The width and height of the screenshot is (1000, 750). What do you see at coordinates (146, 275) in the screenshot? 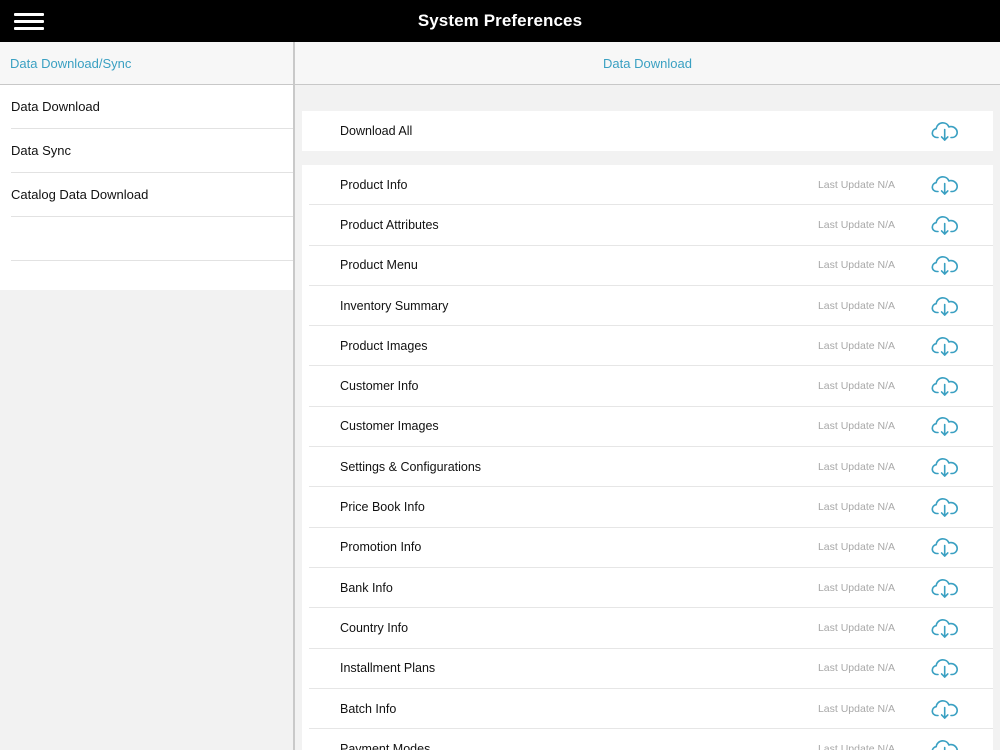
I see `sidebar-list-footer` at bounding box center [146, 275].